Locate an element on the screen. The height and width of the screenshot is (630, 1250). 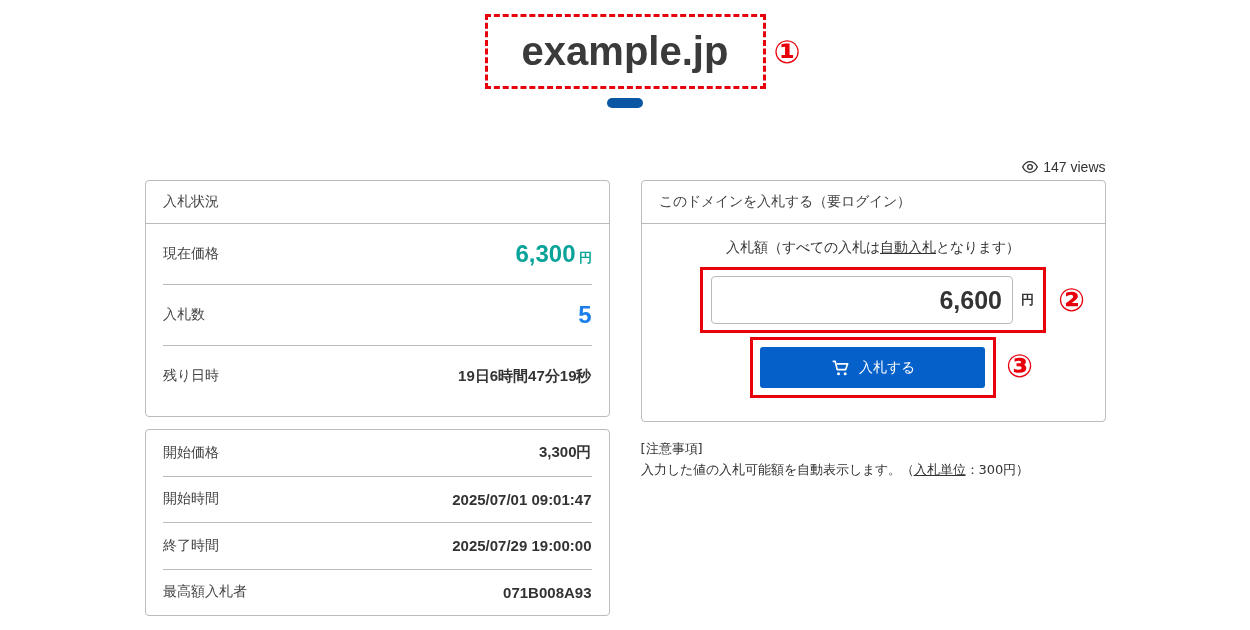
eye-icon is located at coordinates (1030, 167).